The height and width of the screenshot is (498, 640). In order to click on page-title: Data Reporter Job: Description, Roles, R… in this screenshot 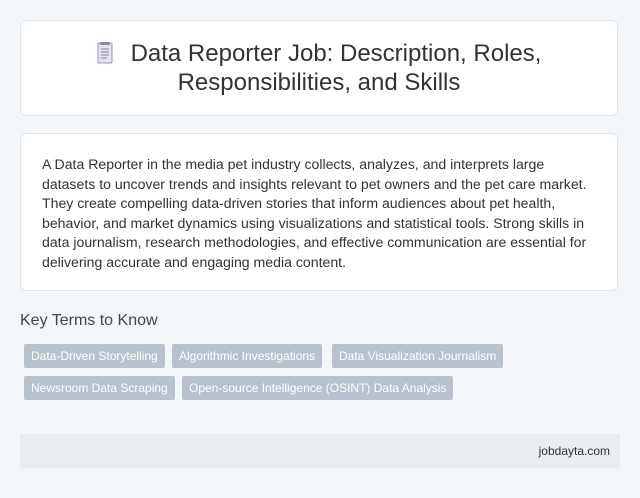, I will do `click(336, 68)`.